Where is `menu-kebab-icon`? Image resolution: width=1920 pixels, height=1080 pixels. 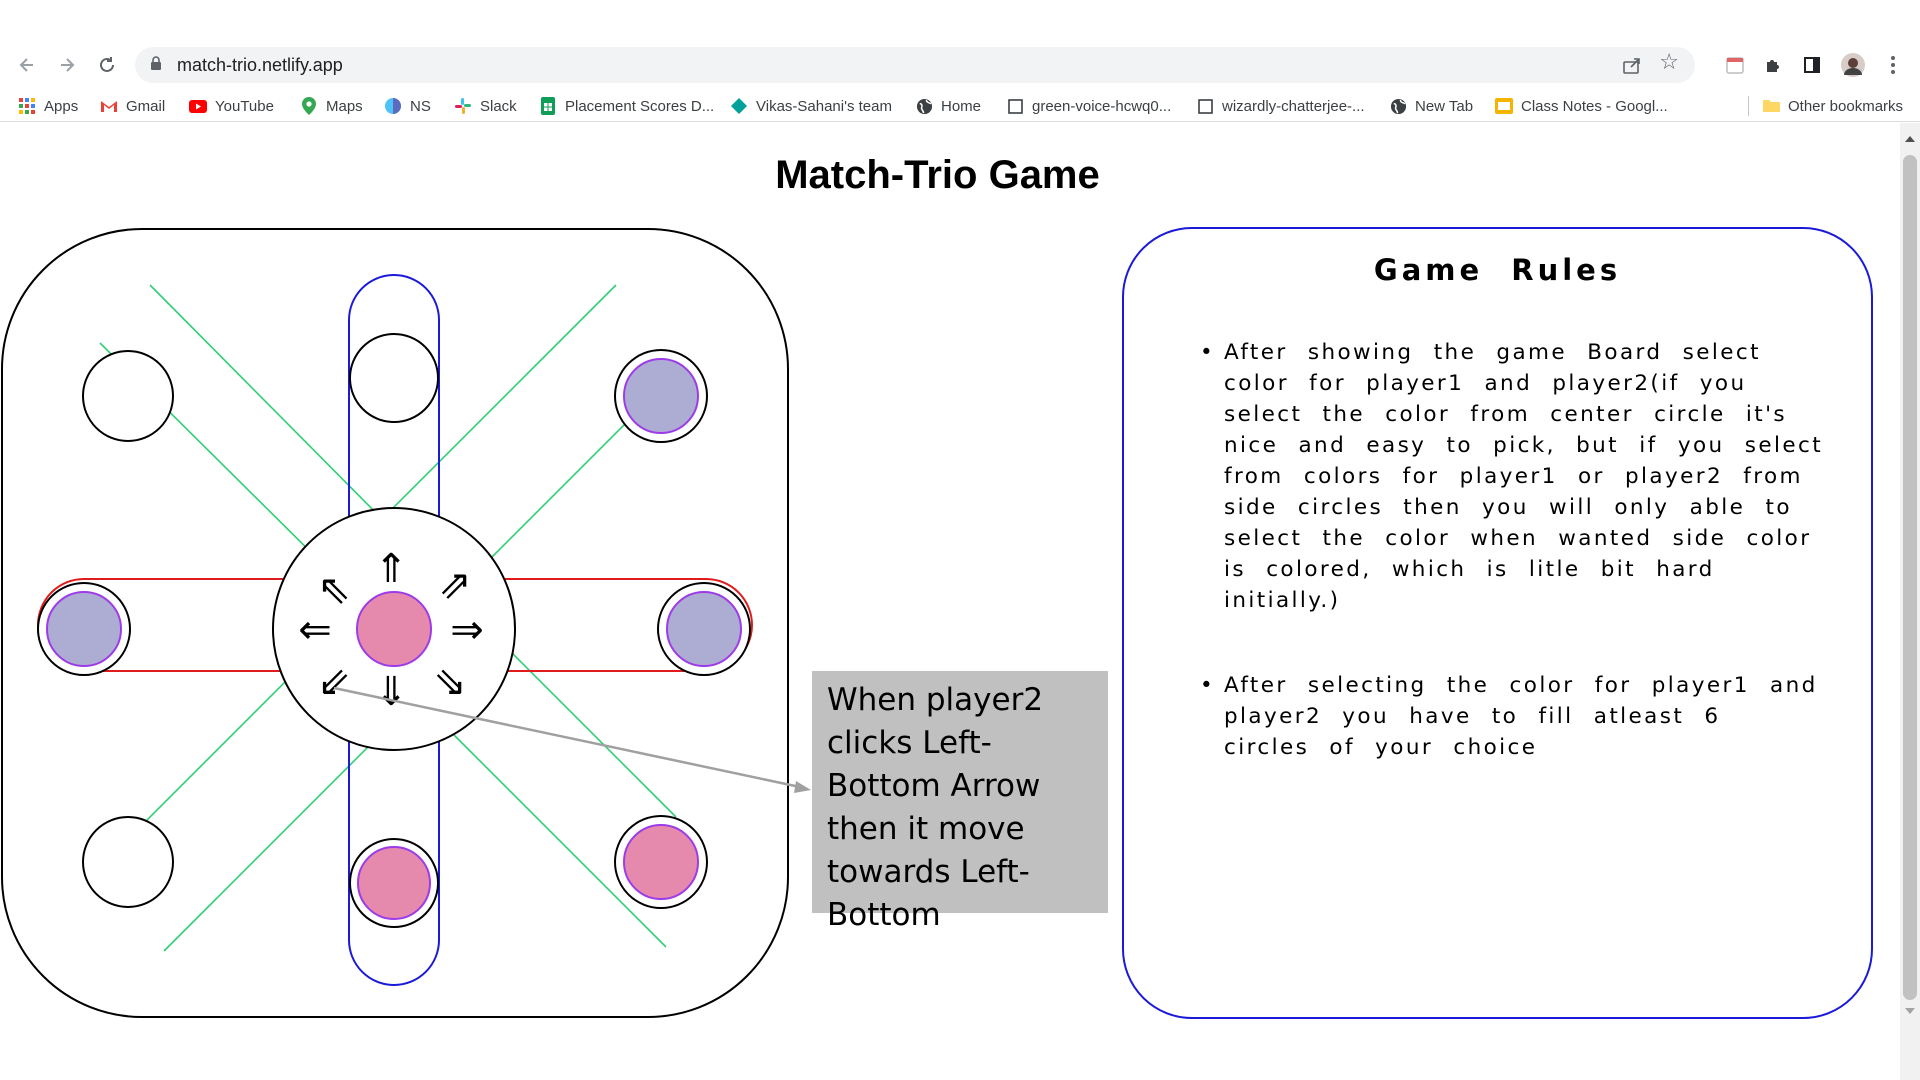 menu-kebab-icon is located at coordinates (1893, 65).